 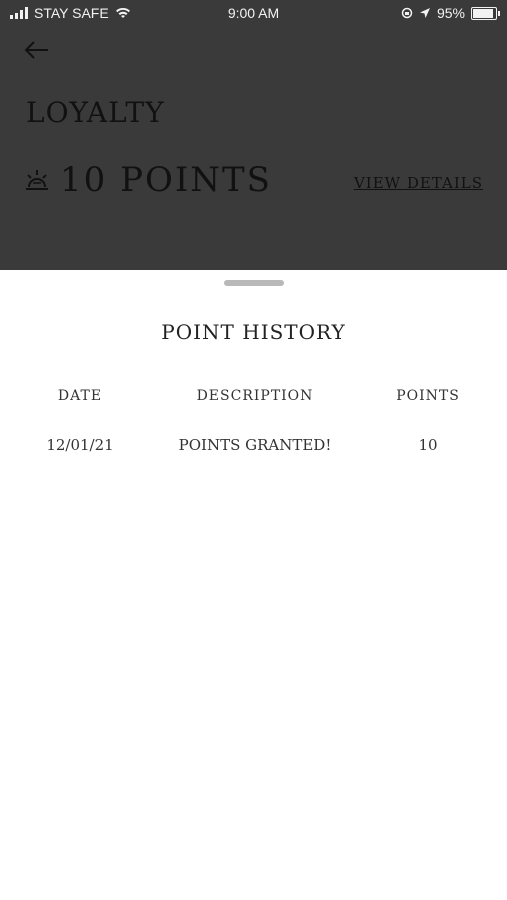 I want to click on history-row-description: POINTS GRANTED!, so click(x=255, y=445).